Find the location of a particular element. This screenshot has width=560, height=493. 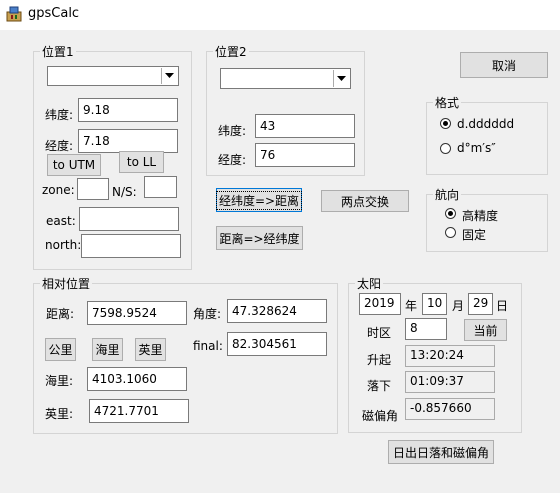

now-button: 当前 is located at coordinates (485, 330).